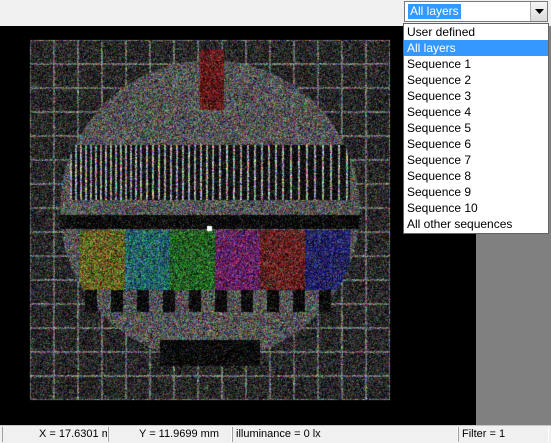 The height and width of the screenshot is (443, 551). Describe the element at coordinates (476, 96) in the screenshot. I see `dropdown-option: Sequence 3` at that location.